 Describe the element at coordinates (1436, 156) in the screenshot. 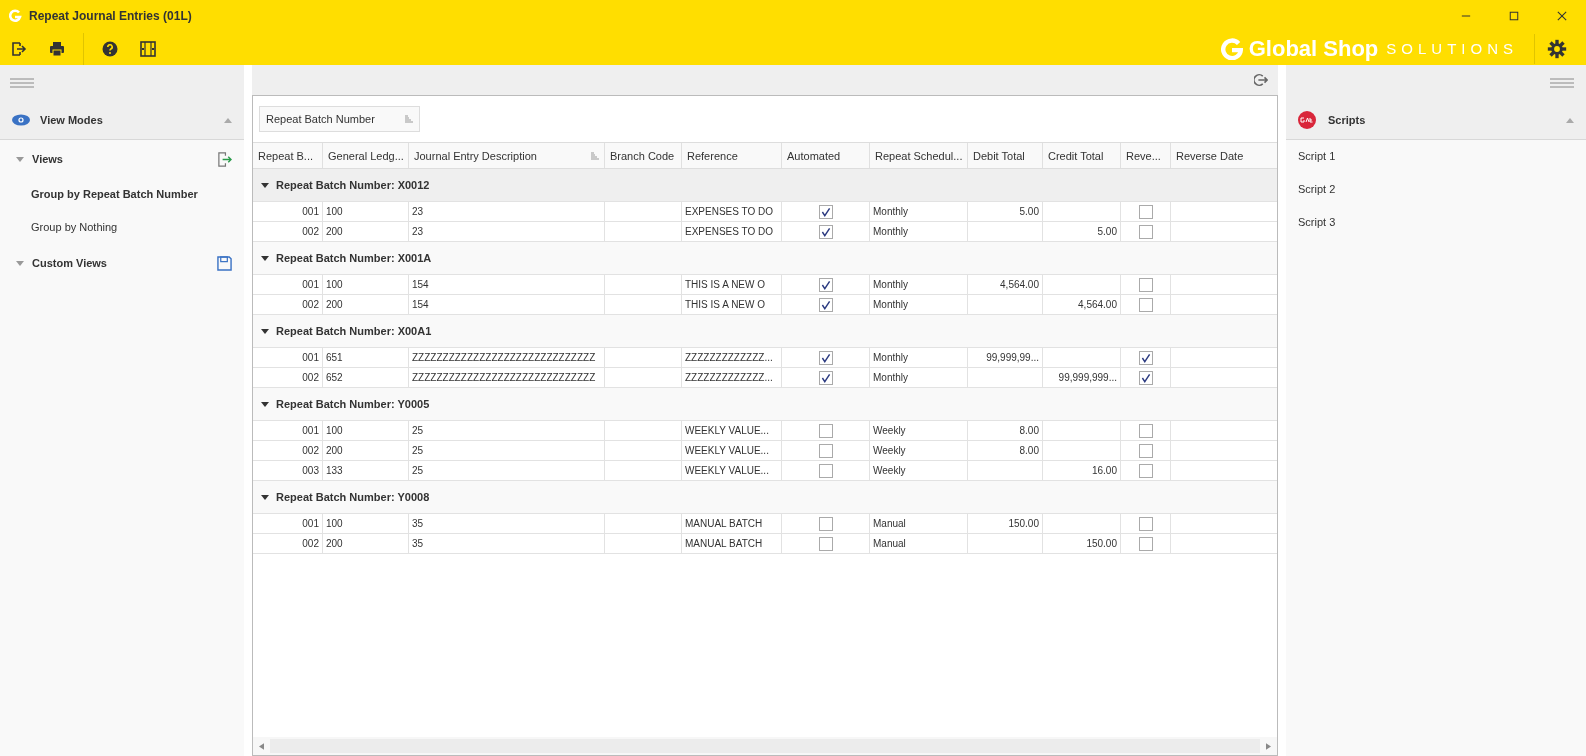

I see `script-item: Script 1` at that location.